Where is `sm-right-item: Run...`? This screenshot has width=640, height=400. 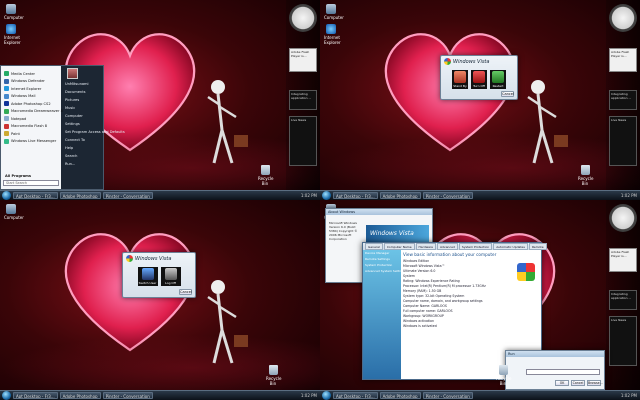
sm-right-item: Run... is located at coordinates (83, 164).